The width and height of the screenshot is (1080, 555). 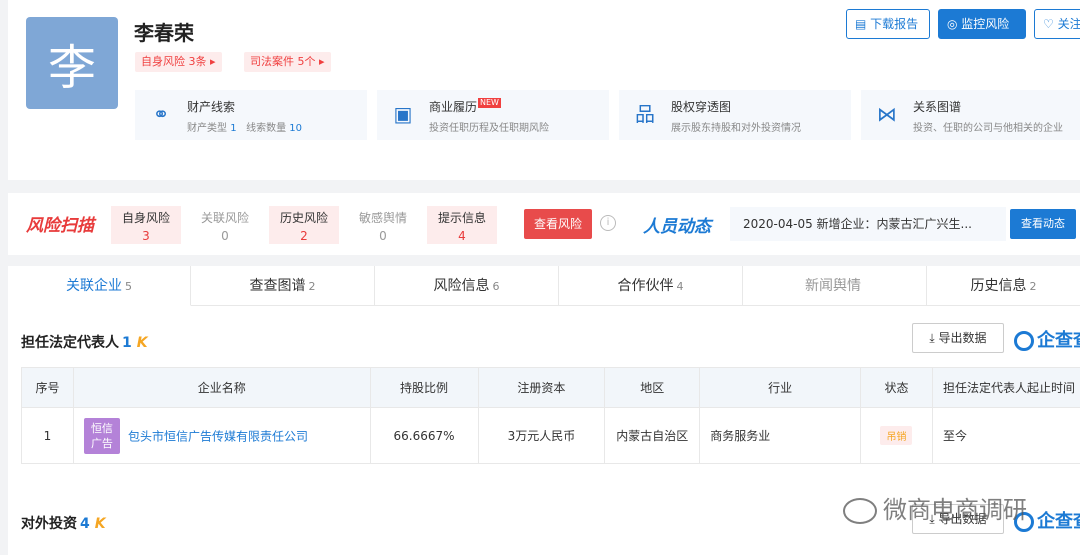 I want to click on feature-desc: 展示股东持股和对外投资情况, so click(x=736, y=128).